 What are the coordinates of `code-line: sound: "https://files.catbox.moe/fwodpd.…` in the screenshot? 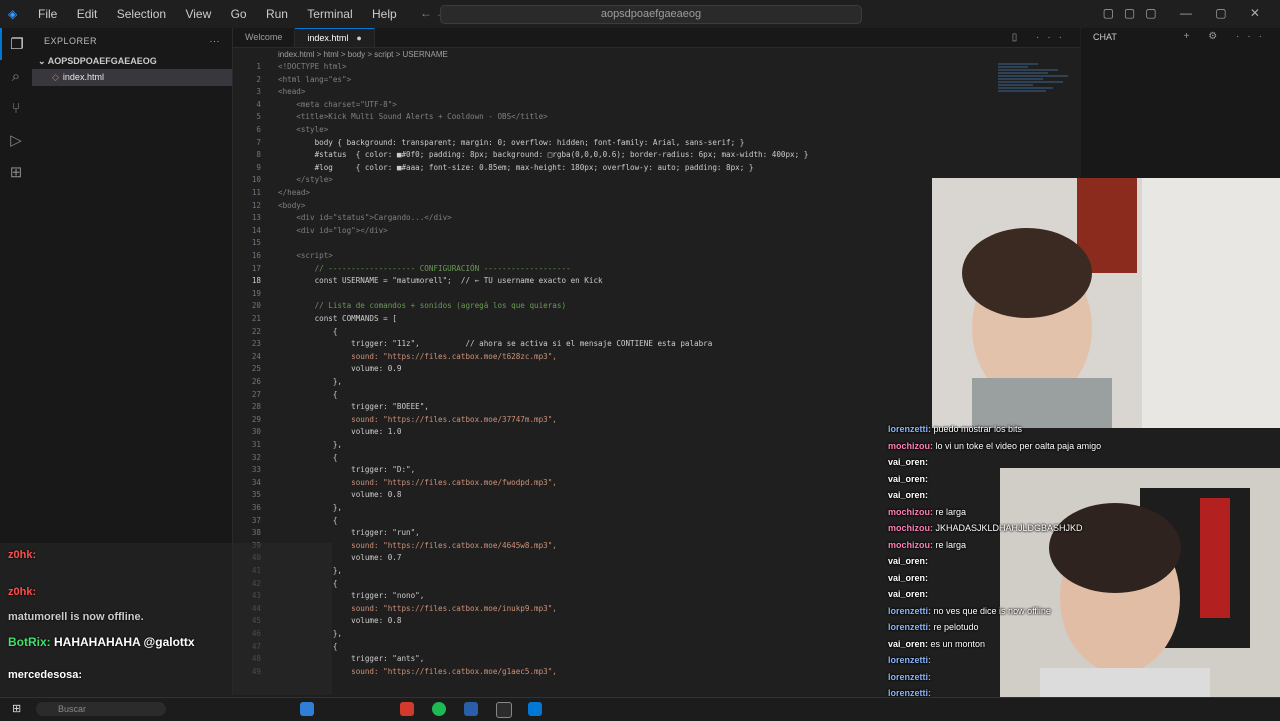 It's located at (417, 482).